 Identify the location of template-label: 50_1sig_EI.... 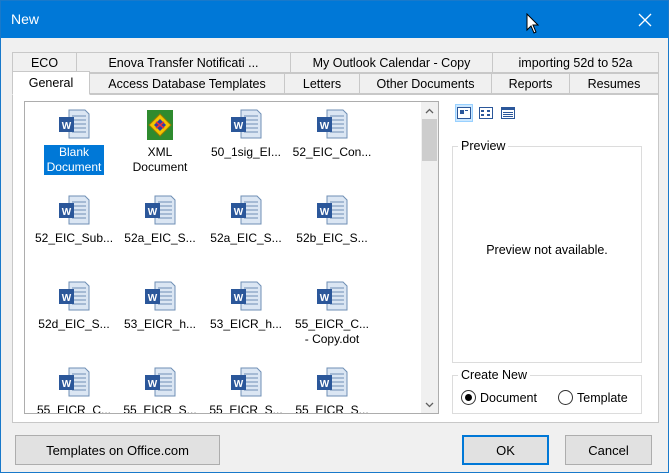
(246, 152).